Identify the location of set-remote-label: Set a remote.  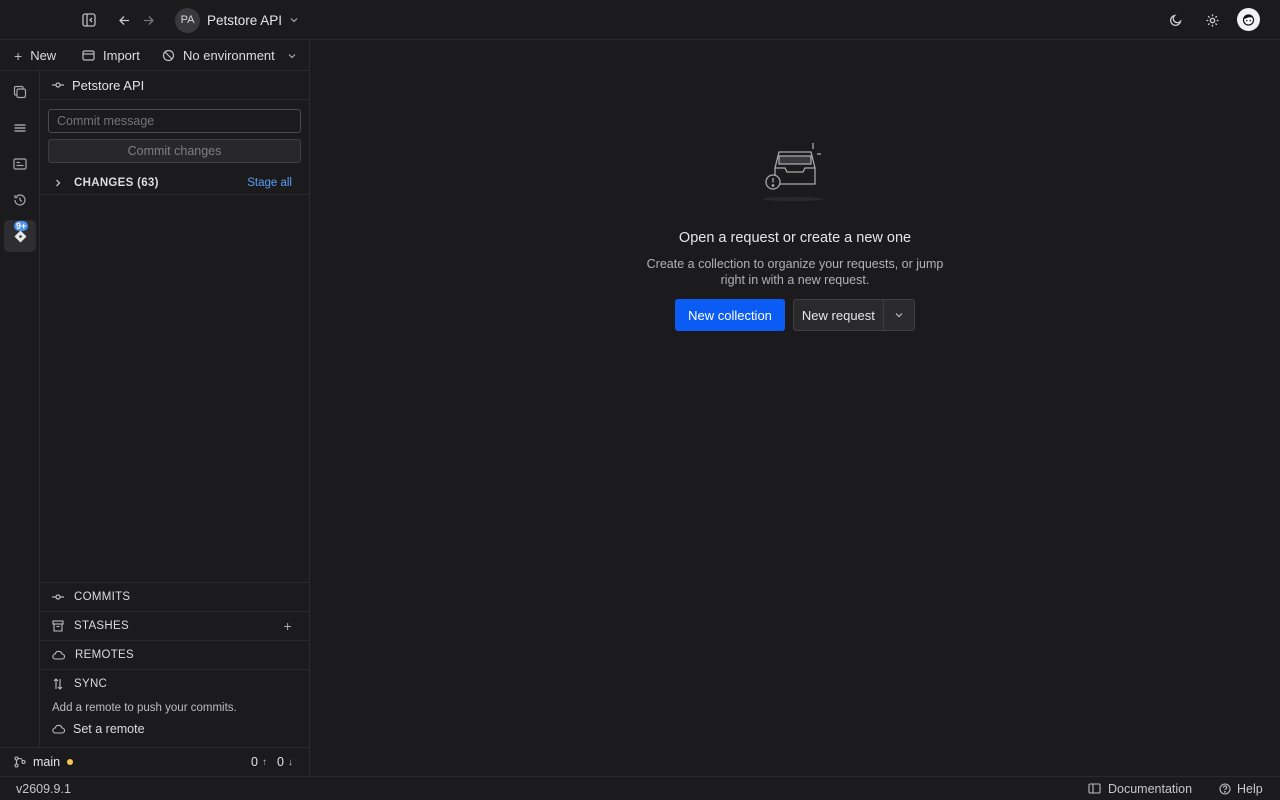
(109, 729).